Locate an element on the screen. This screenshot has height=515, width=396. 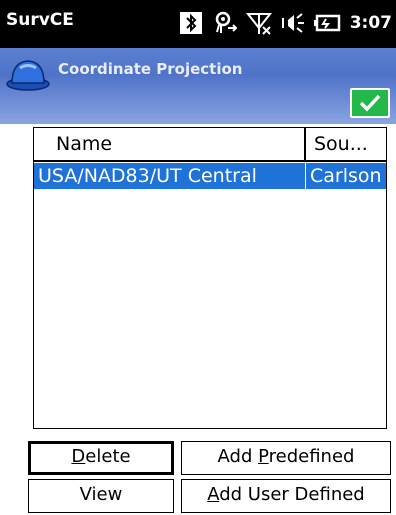
checkmark-icon is located at coordinates (370, 103).